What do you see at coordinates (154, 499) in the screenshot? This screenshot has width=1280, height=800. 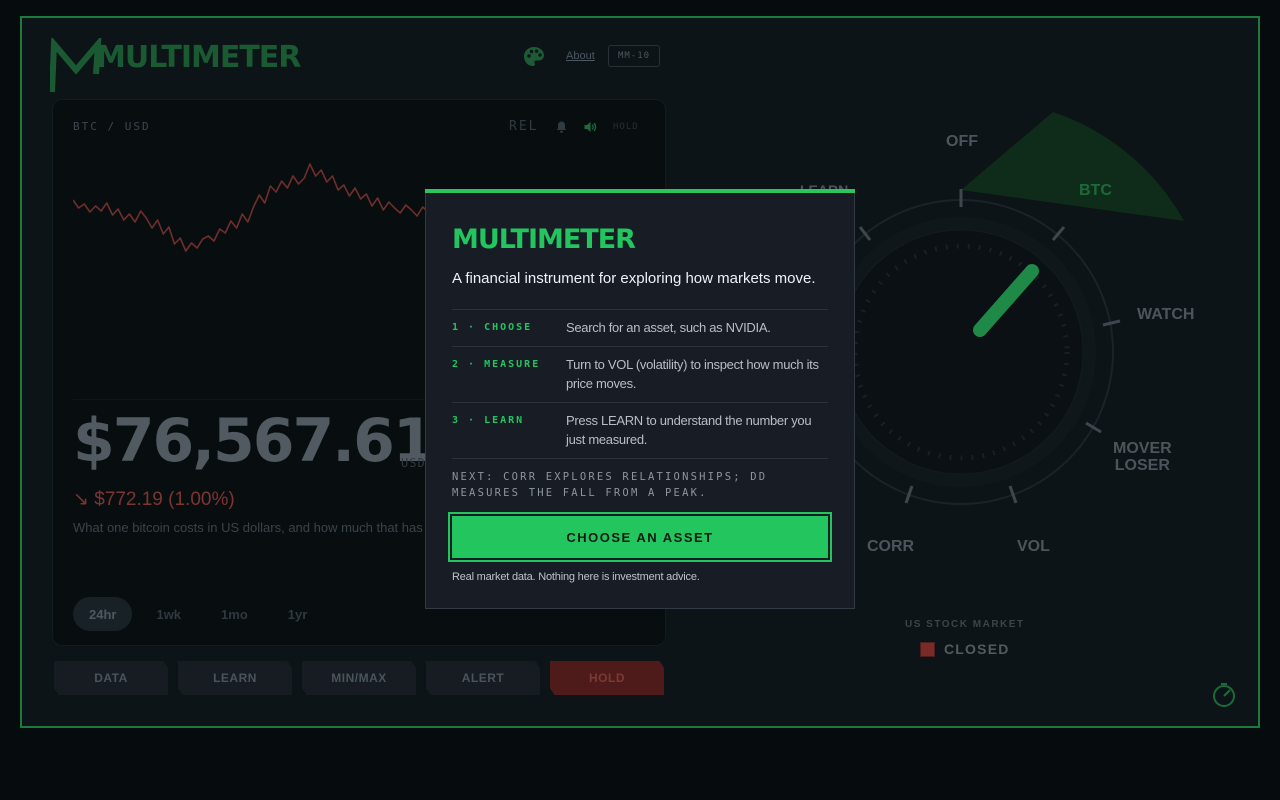 I see `price-change: ↘ $772.19 (1.00%)` at bounding box center [154, 499].